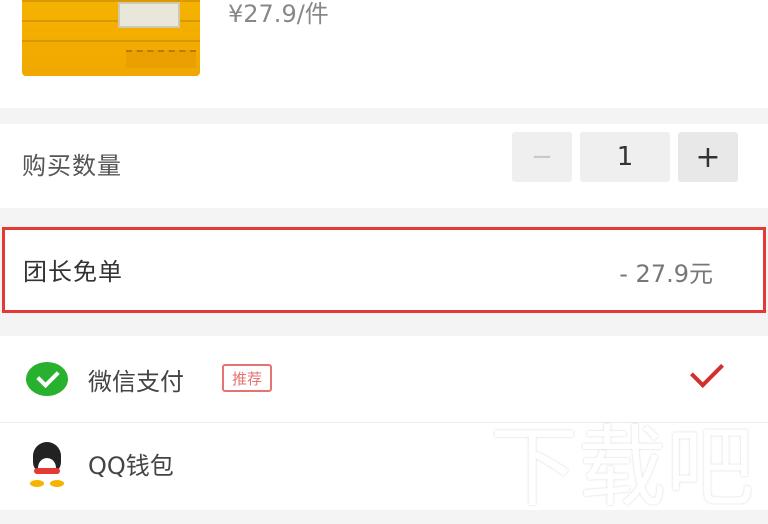 The image size is (768, 524). I want to click on quantity-value: 1, so click(625, 157).